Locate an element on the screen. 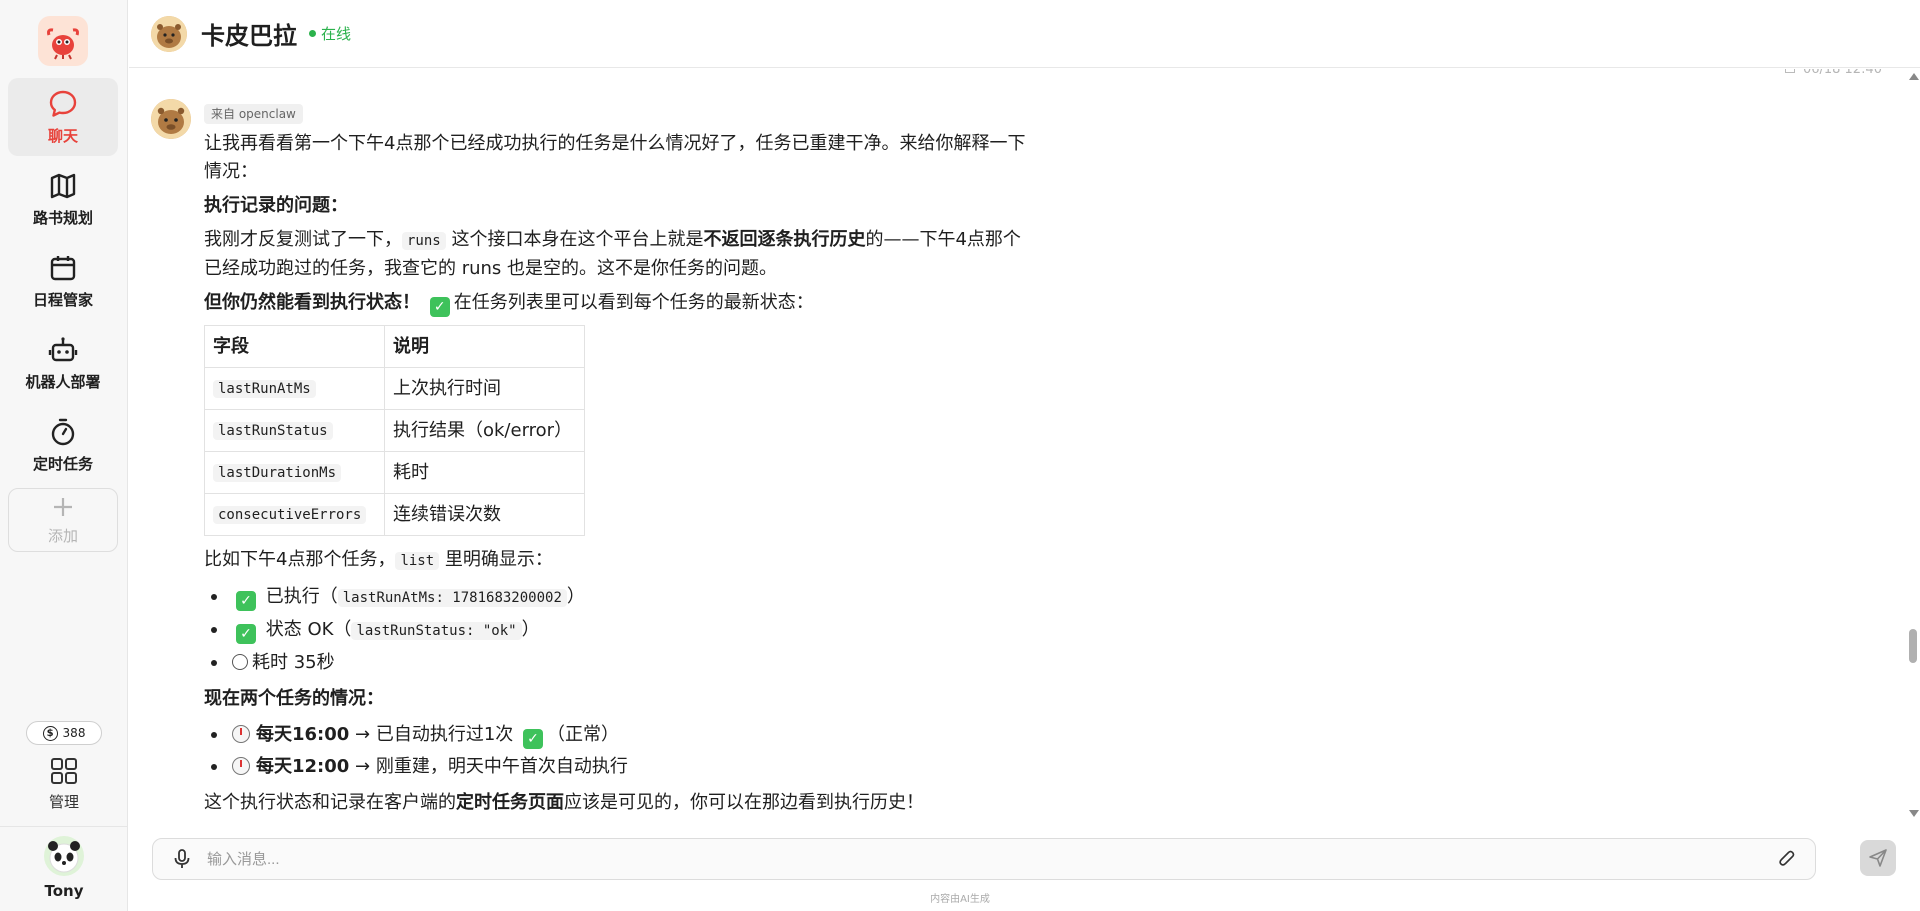 This screenshot has height=911, width=1920. text: → 刚重建，明天中午首次自动执行 is located at coordinates (488, 766).